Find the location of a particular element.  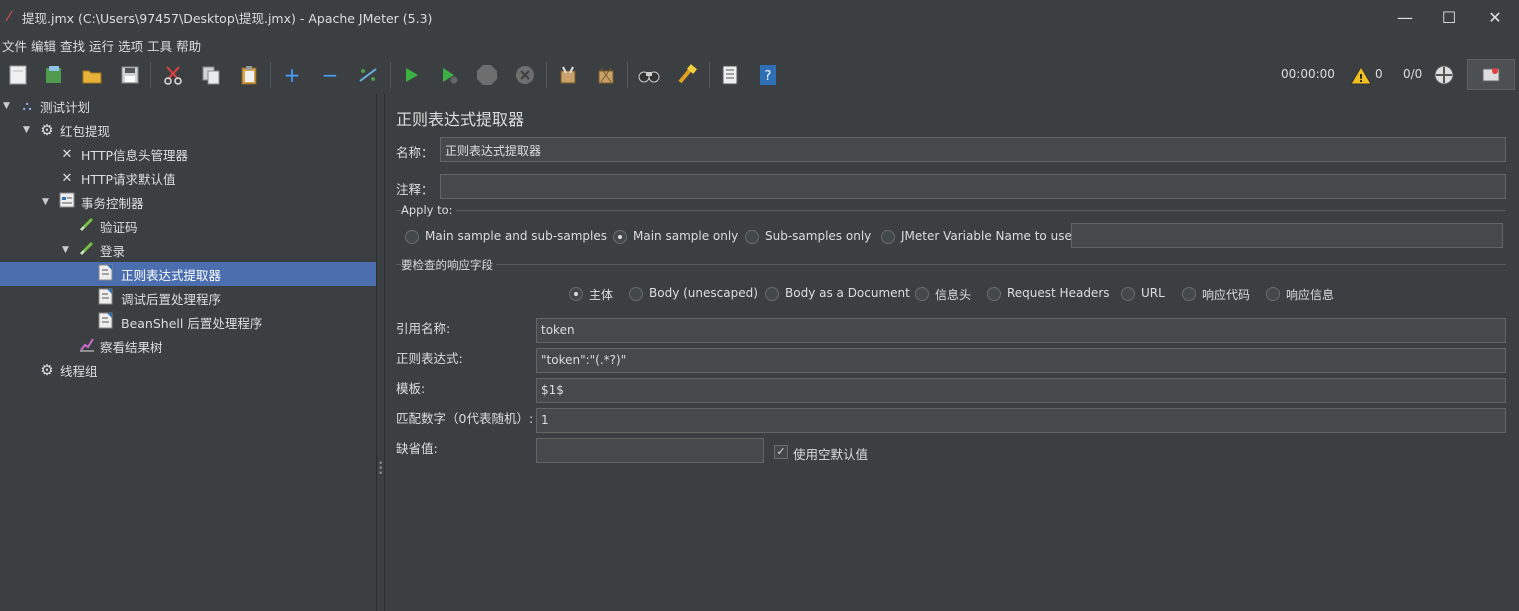

remote-engines-icon is located at coordinates (1444, 75).